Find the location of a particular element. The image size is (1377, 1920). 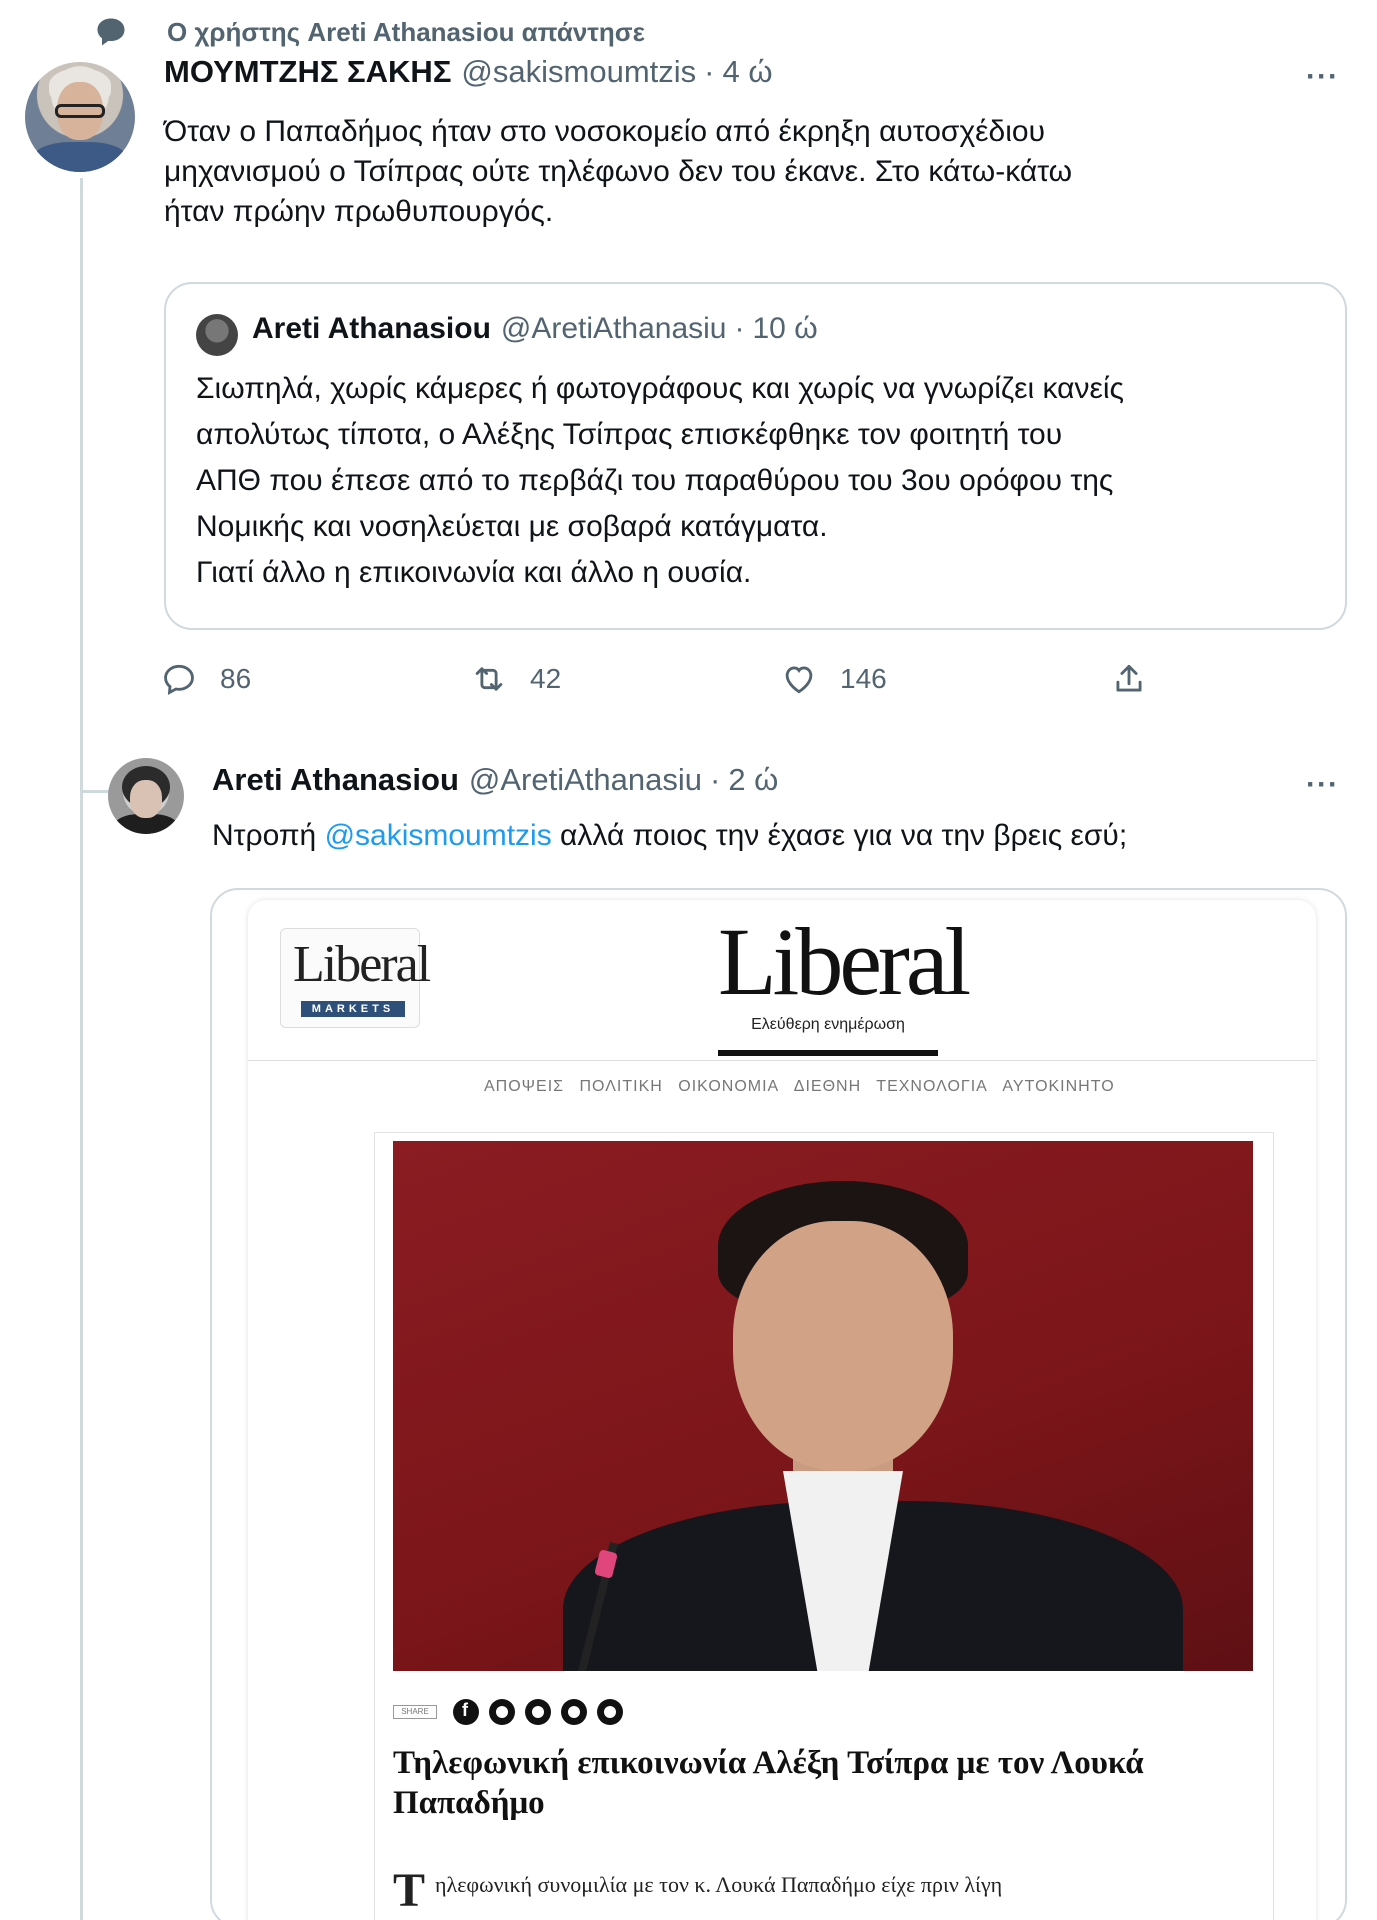

print-icon is located at coordinates (610, 1712).